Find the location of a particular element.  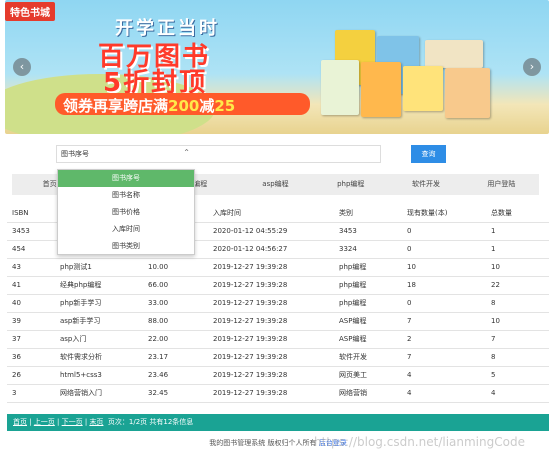

column-header: 总数量 is located at coordinates (517, 214).